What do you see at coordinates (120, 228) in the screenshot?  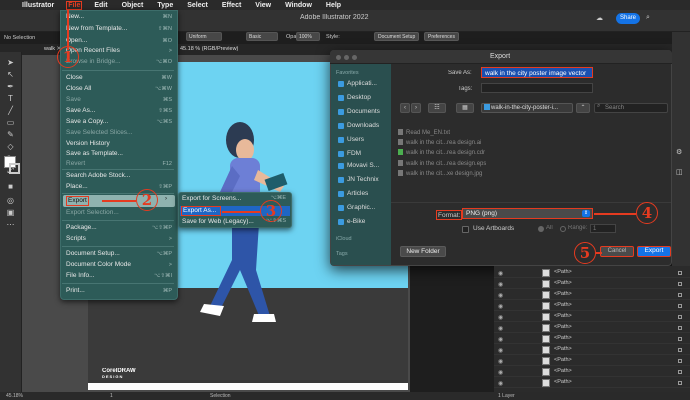 I see `menu-item-package: Package... ⌥⇧⌘P` at bounding box center [120, 228].